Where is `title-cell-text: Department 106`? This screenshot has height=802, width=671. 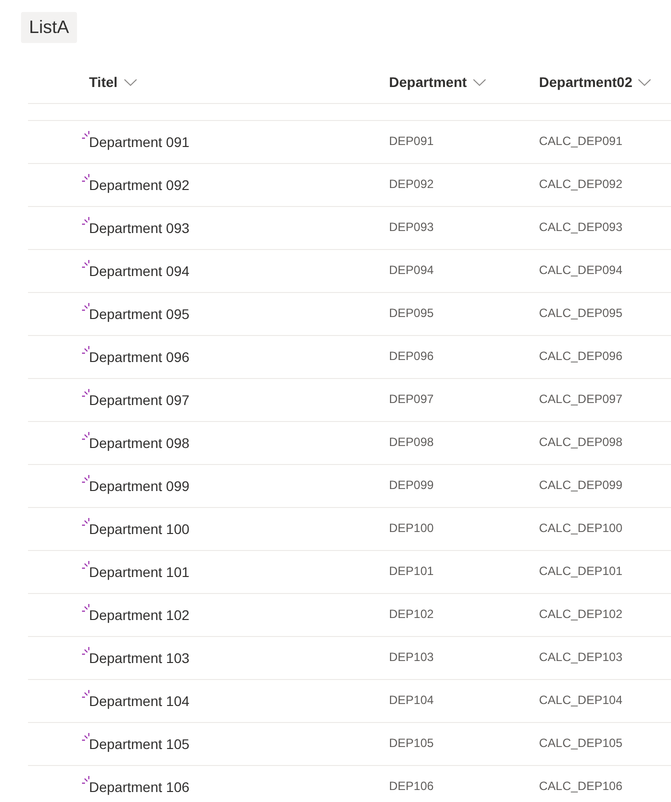 title-cell-text: Department 106 is located at coordinates (139, 787).